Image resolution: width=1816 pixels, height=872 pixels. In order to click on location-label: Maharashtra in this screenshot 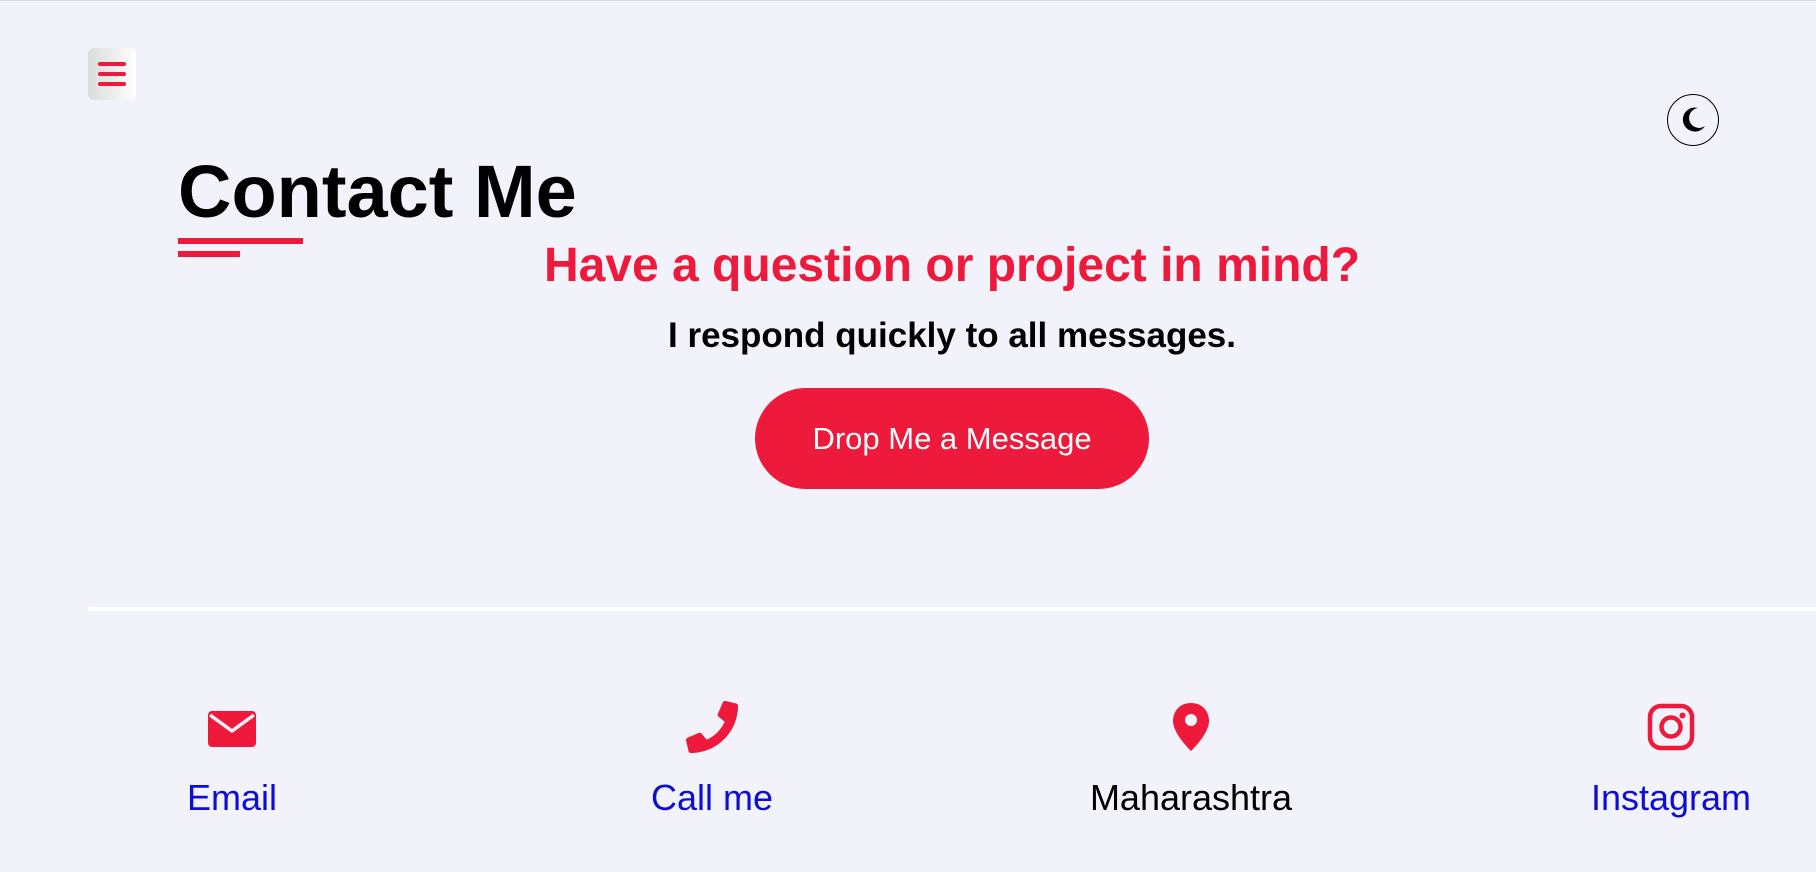, I will do `click(1191, 797)`.